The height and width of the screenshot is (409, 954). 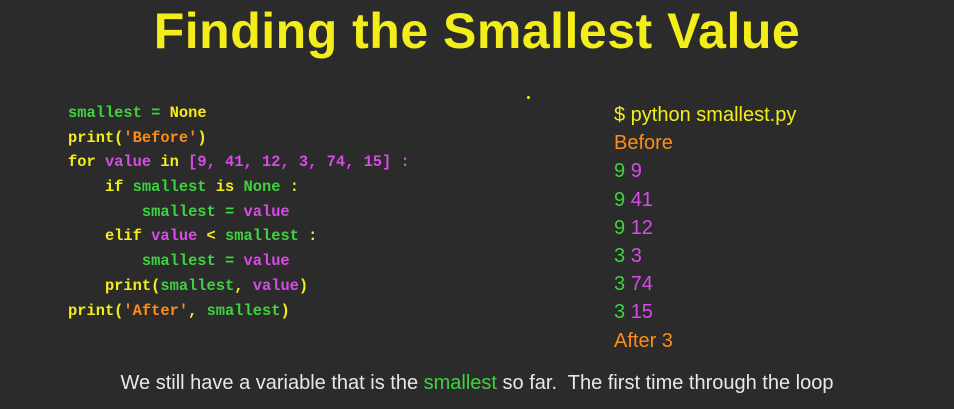 I want to click on code-line-4: if smallest is None :, so click(x=239, y=187).